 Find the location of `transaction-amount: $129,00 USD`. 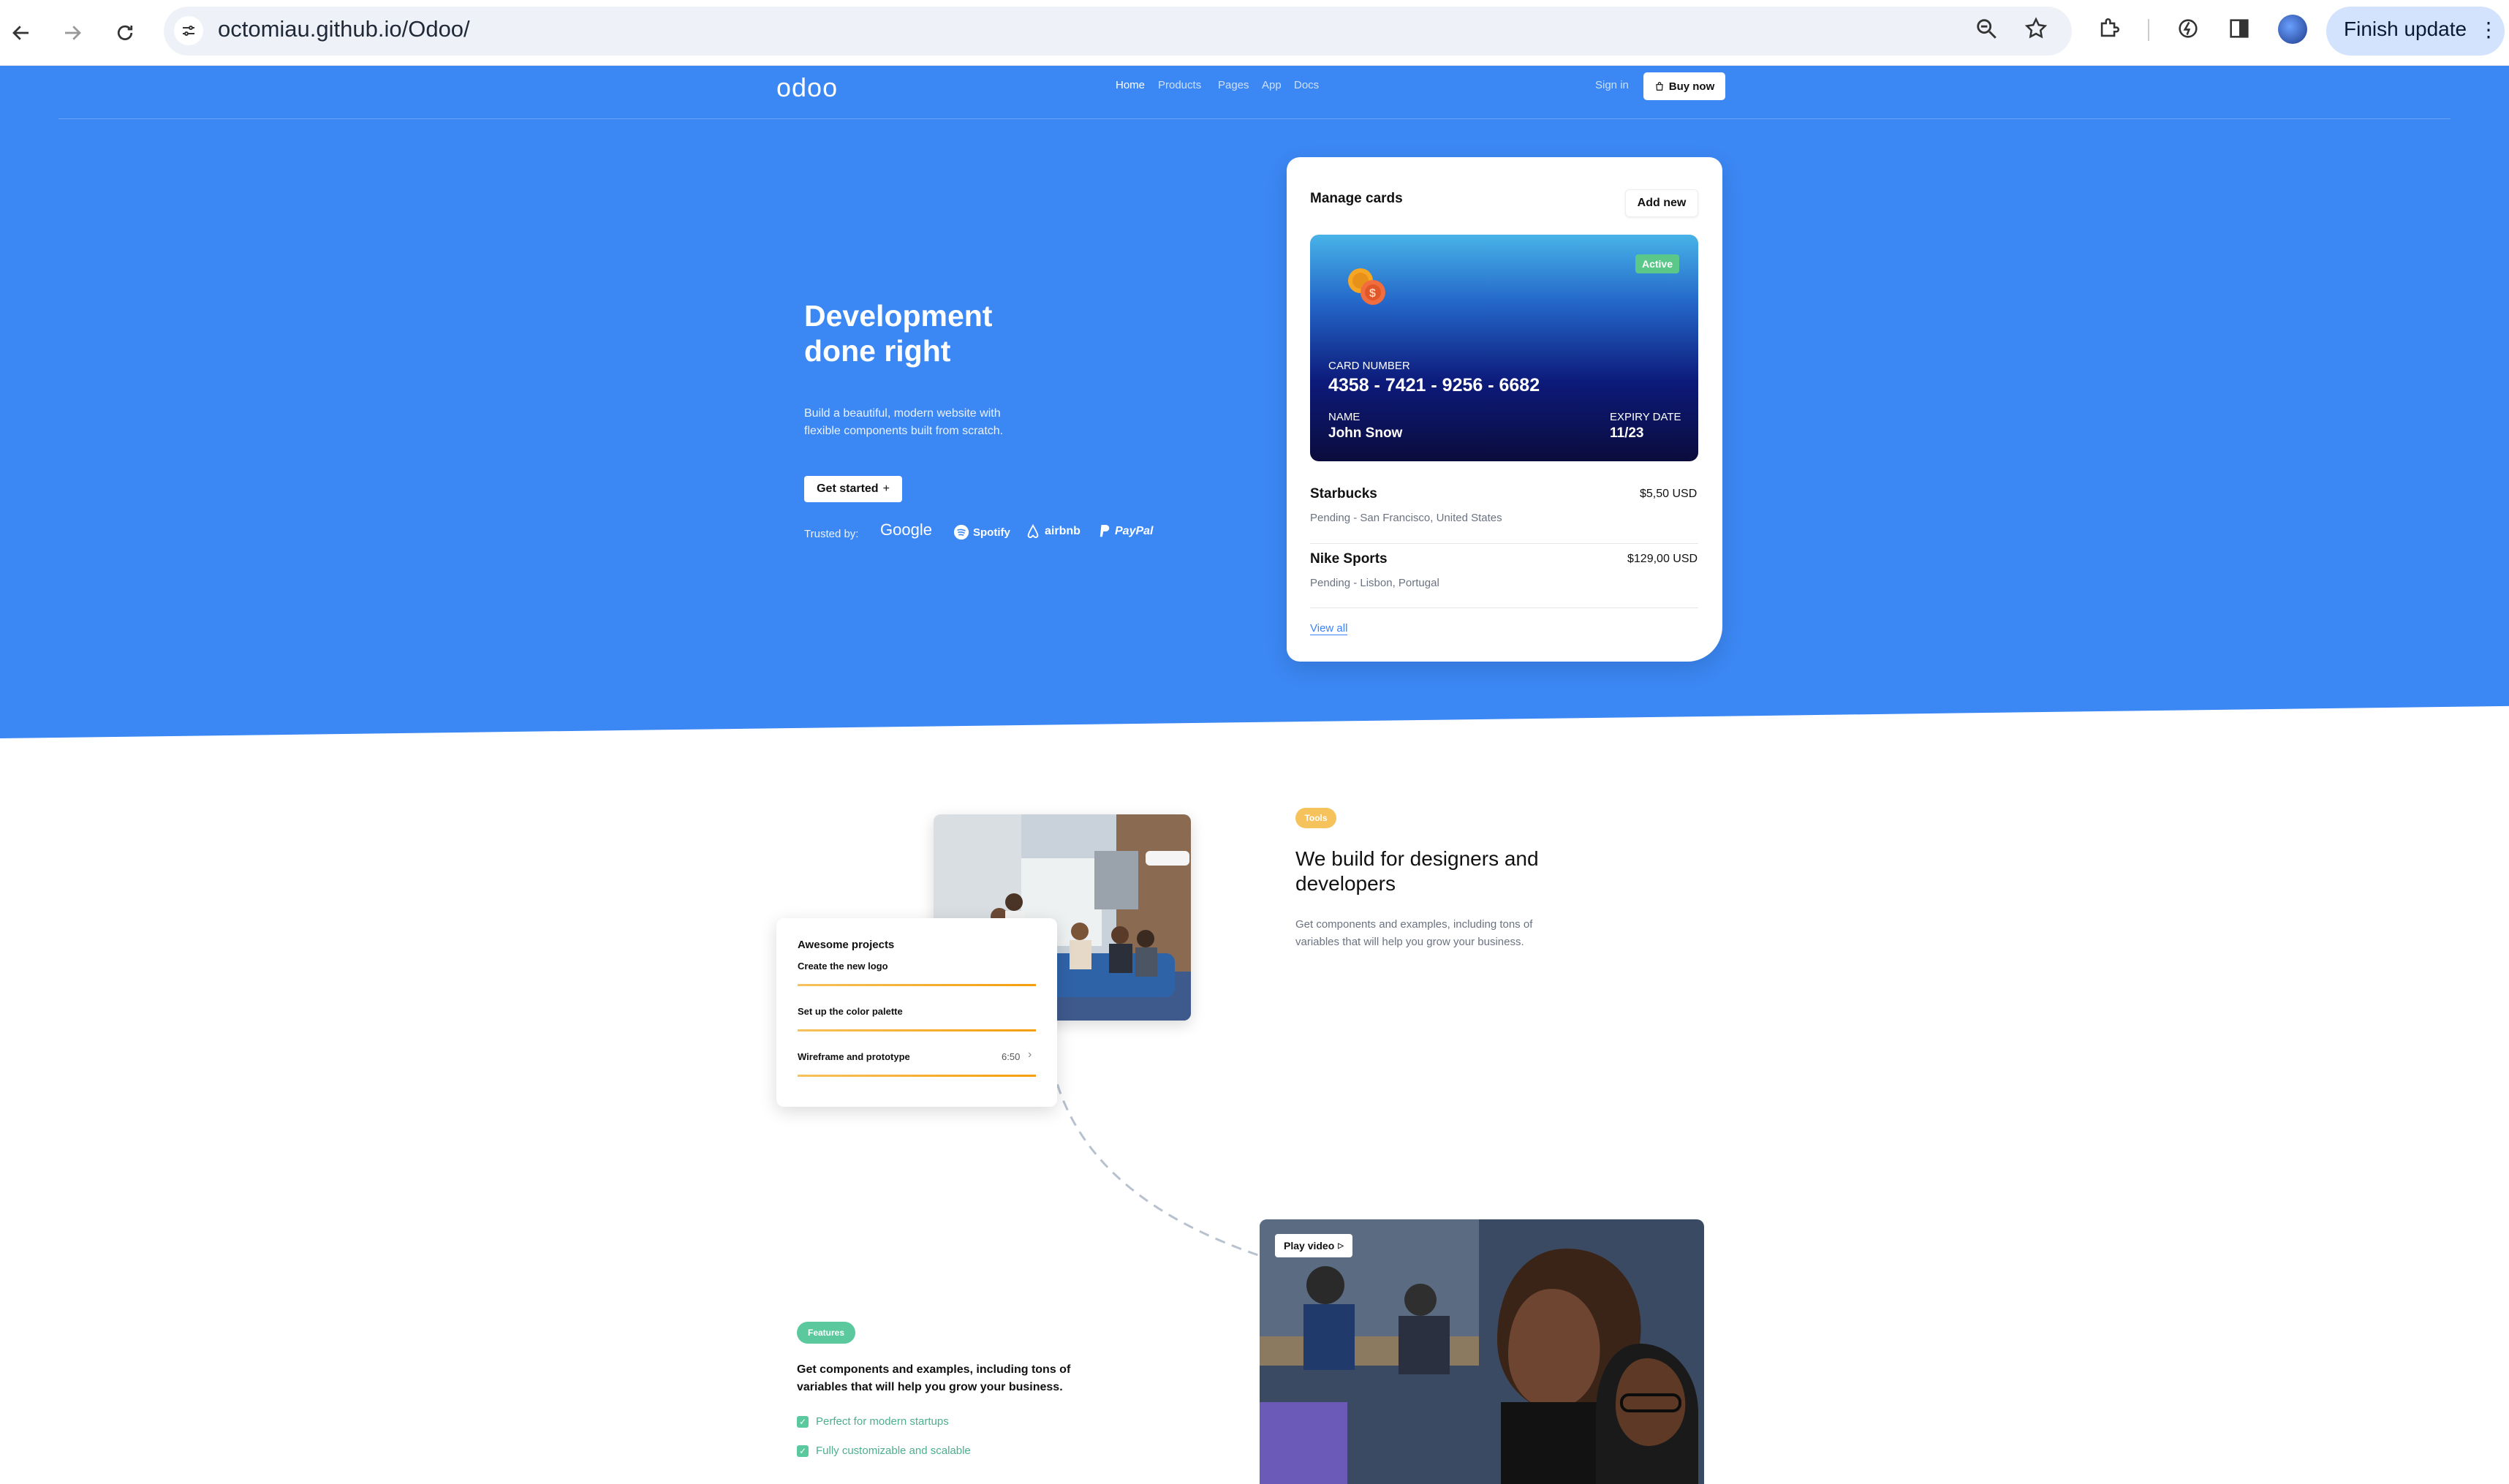

transaction-amount: $129,00 USD is located at coordinates (1662, 559).